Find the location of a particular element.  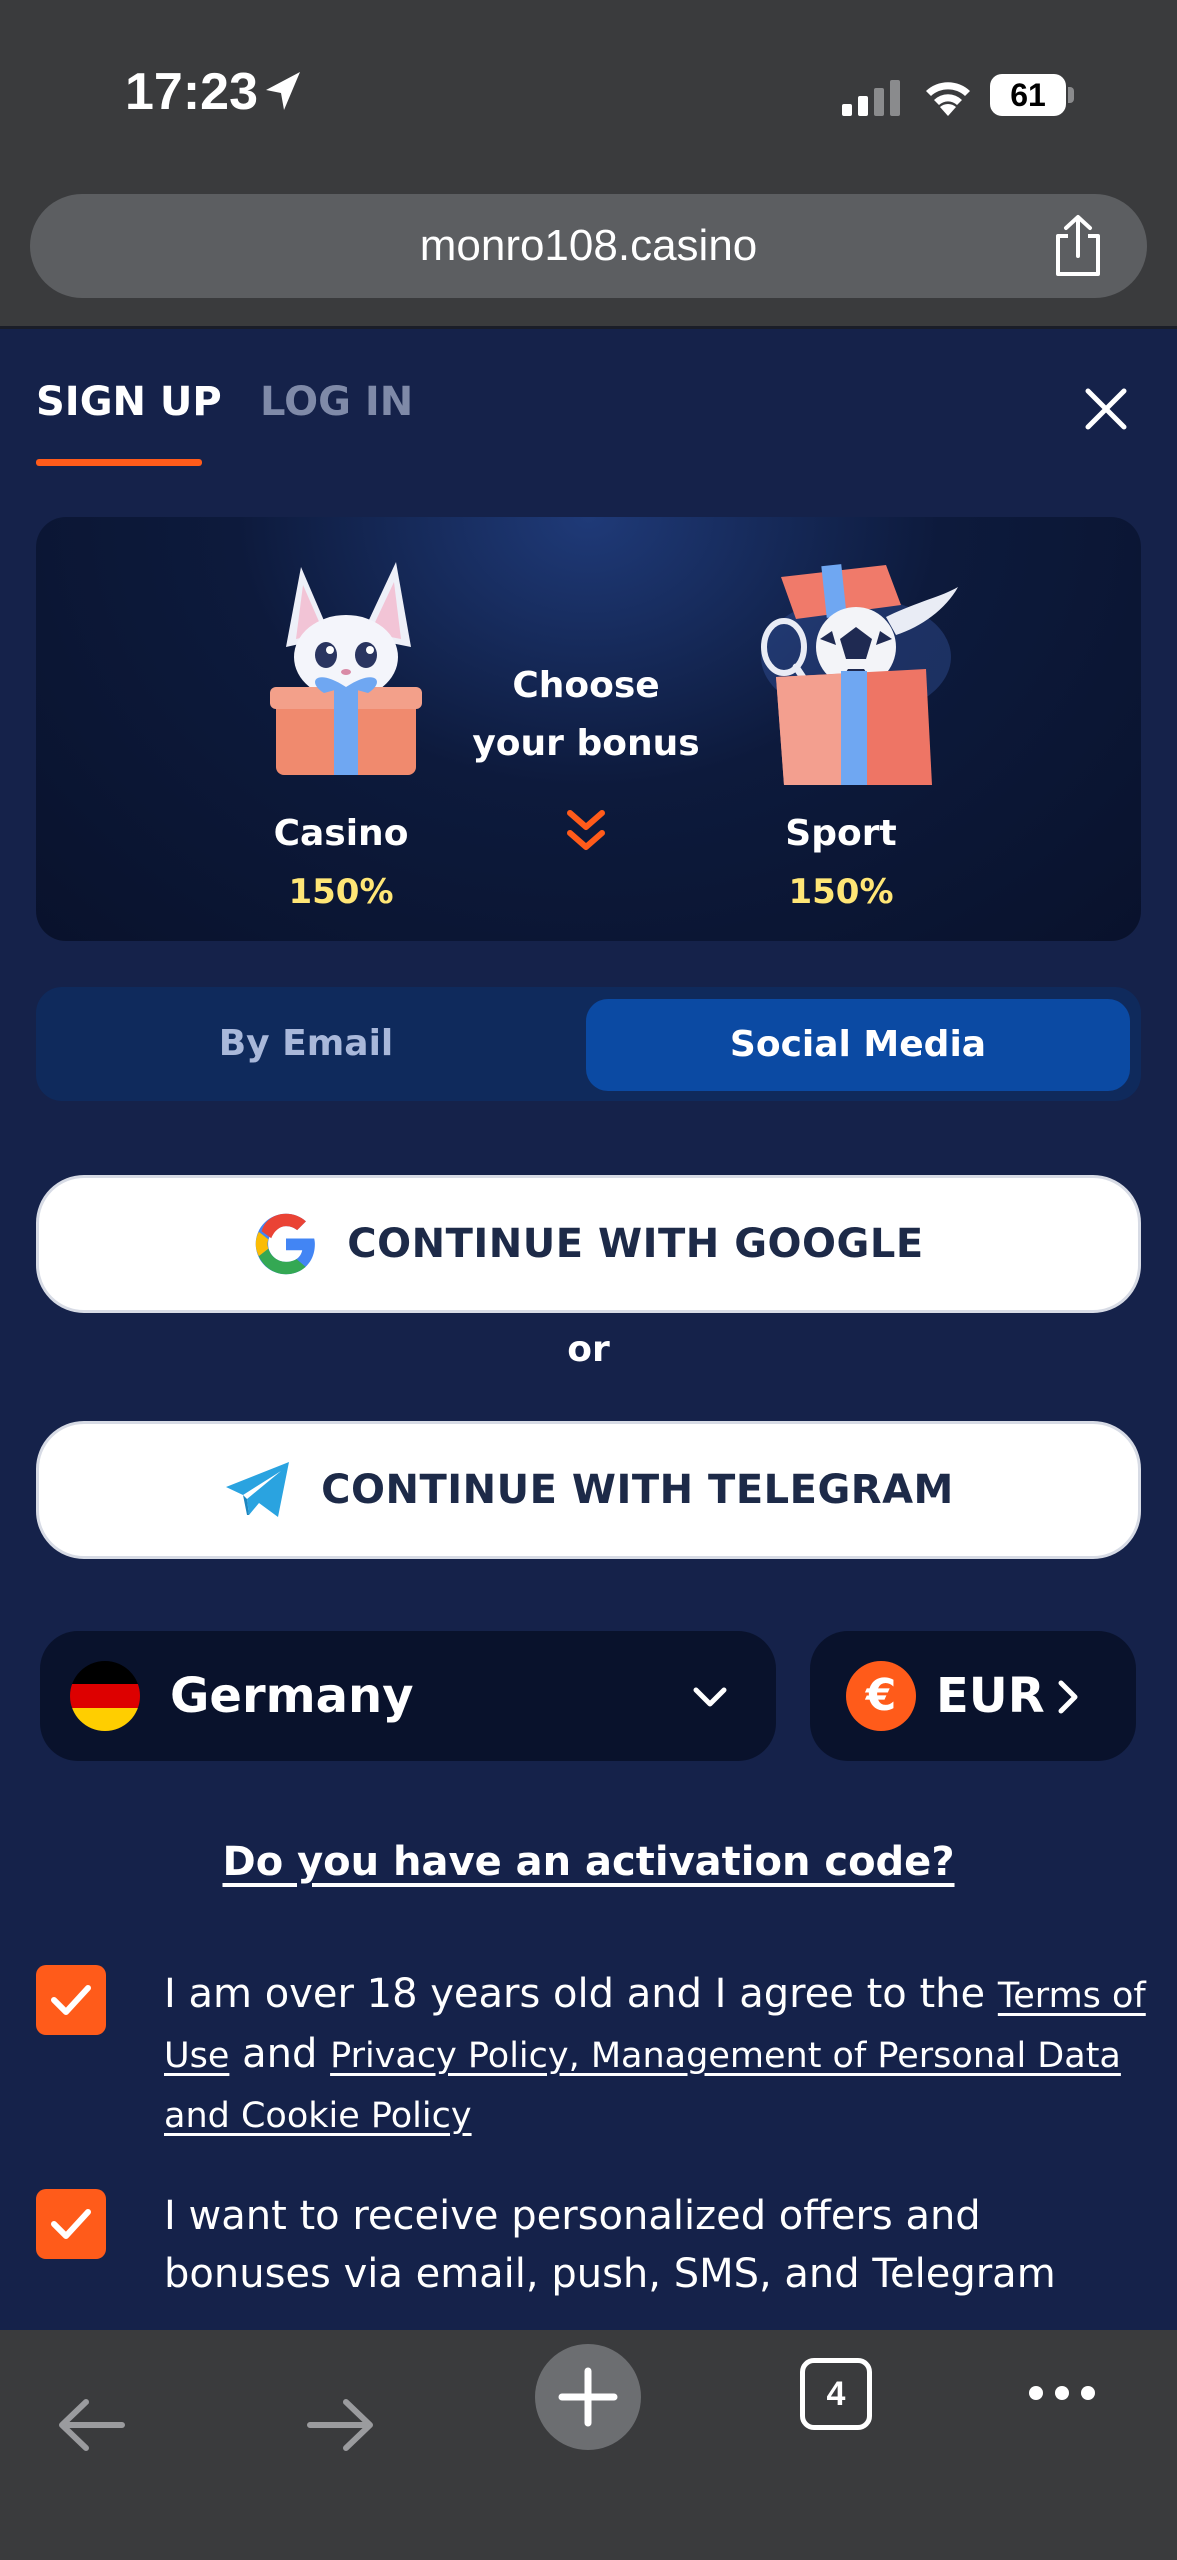

address-bar: monro108.casino is located at coordinates (588, 246).